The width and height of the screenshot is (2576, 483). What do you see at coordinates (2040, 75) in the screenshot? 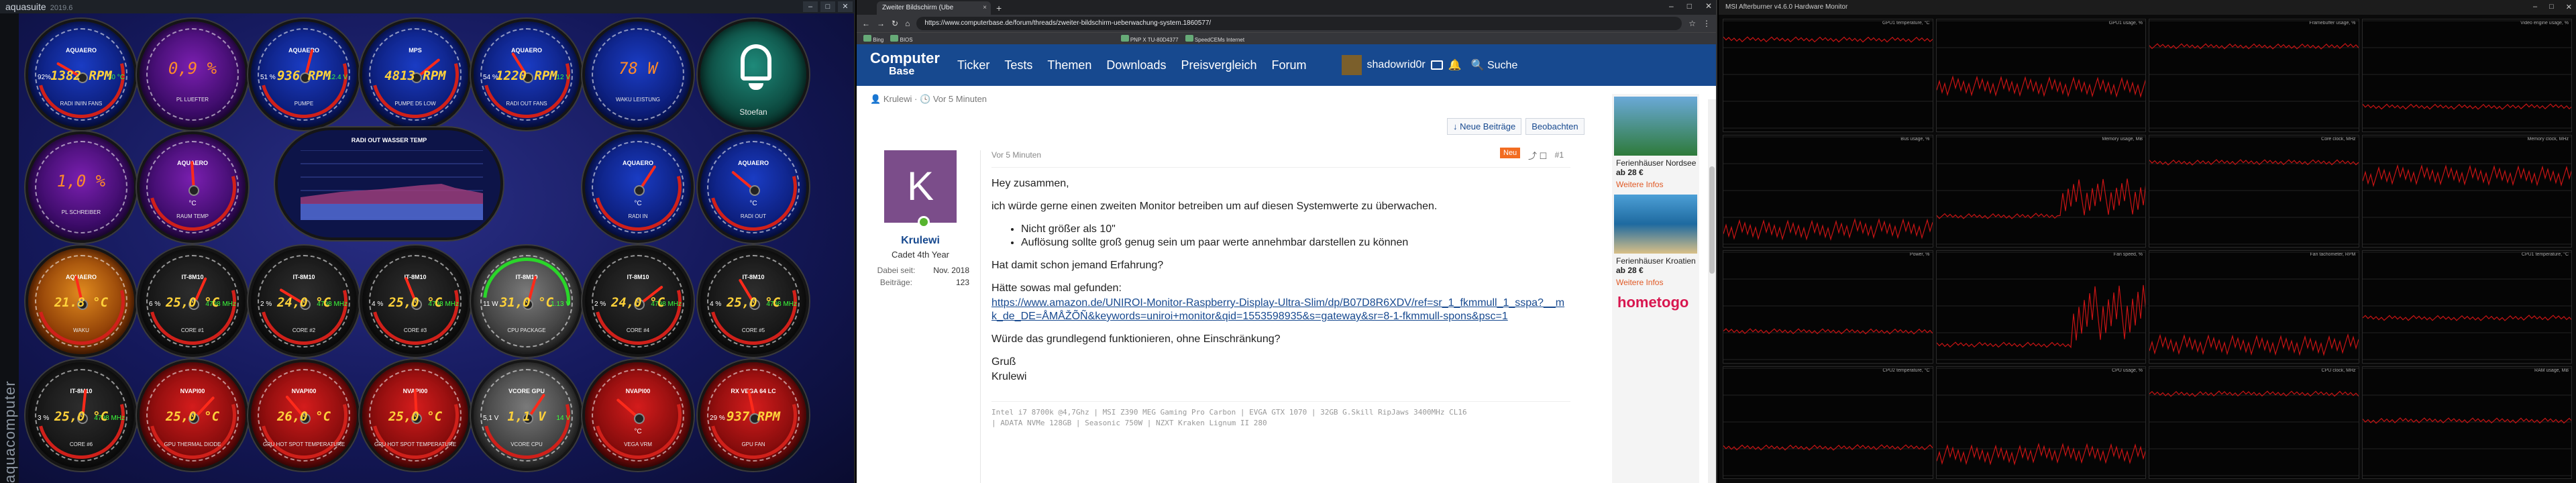
I see `monitor-graph: GPU1 usage, %` at bounding box center [2040, 75].